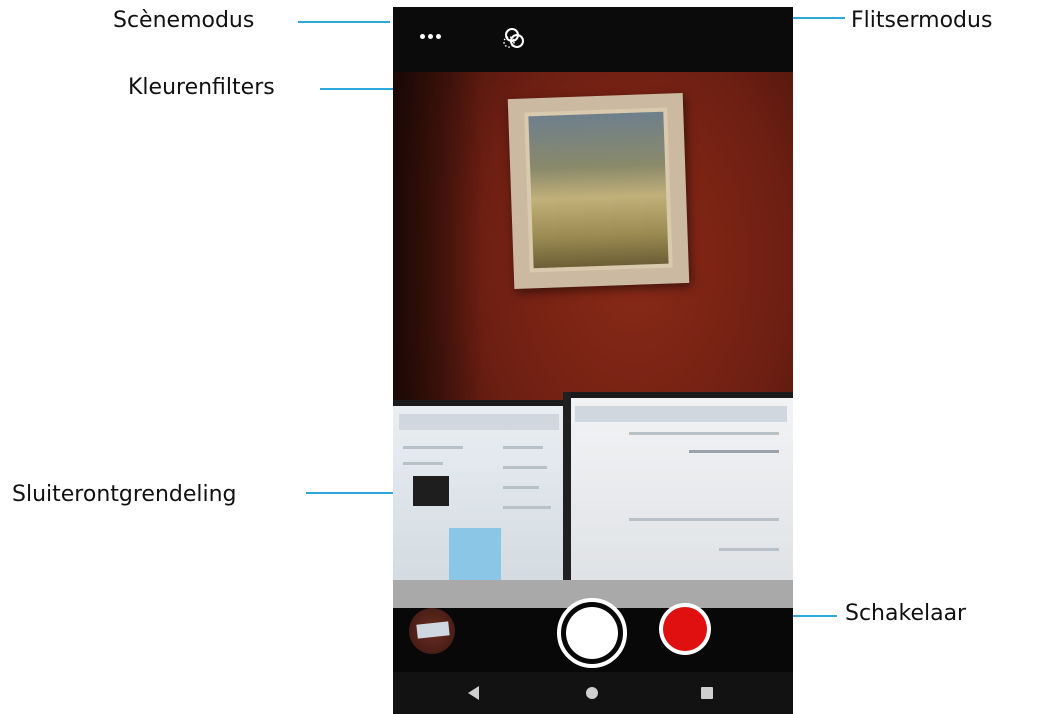 This screenshot has height=714, width=1038. Describe the element at coordinates (707, 693) in the screenshot. I see `nav-recents-icon` at that location.